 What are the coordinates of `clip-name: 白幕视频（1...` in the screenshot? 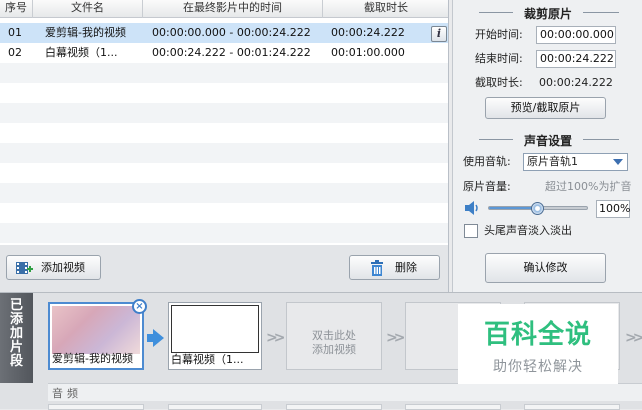 It's located at (207, 359).